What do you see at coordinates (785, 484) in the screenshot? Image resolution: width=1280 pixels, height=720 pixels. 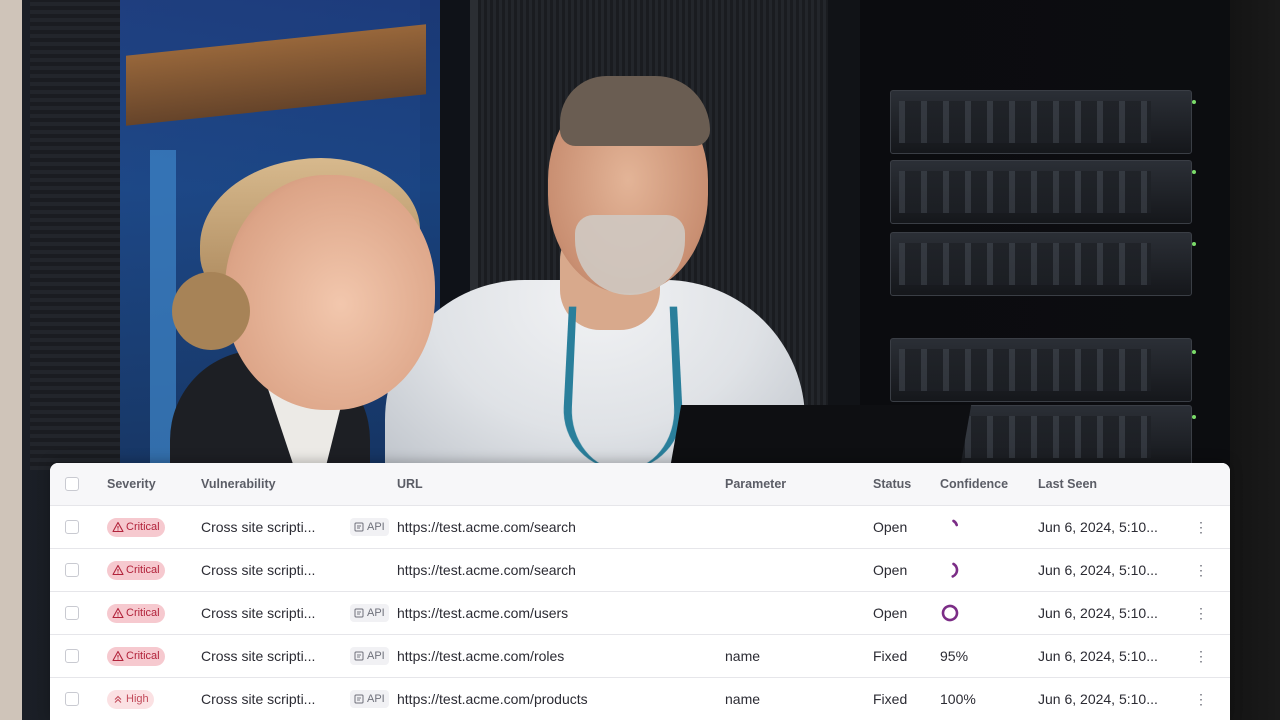 I see `column-header-parameter: Parameter` at bounding box center [785, 484].